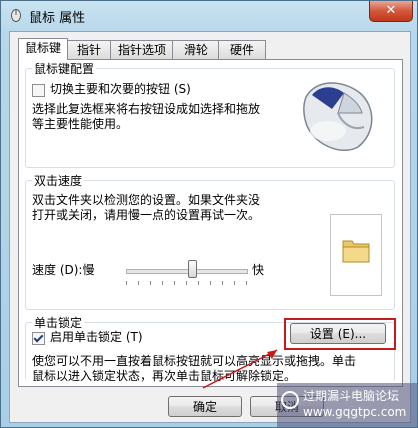 This screenshot has height=428, width=418. I want to click on button-config-label: 鼠标键配置, so click(64, 68).